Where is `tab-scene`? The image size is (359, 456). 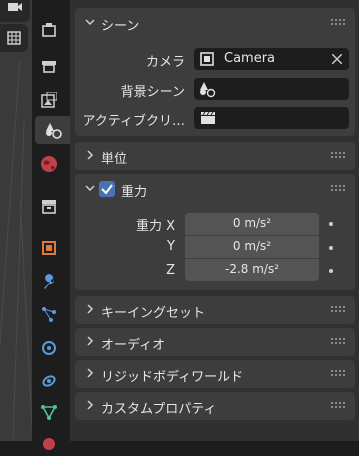
tab-scene is located at coordinates (52, 130).